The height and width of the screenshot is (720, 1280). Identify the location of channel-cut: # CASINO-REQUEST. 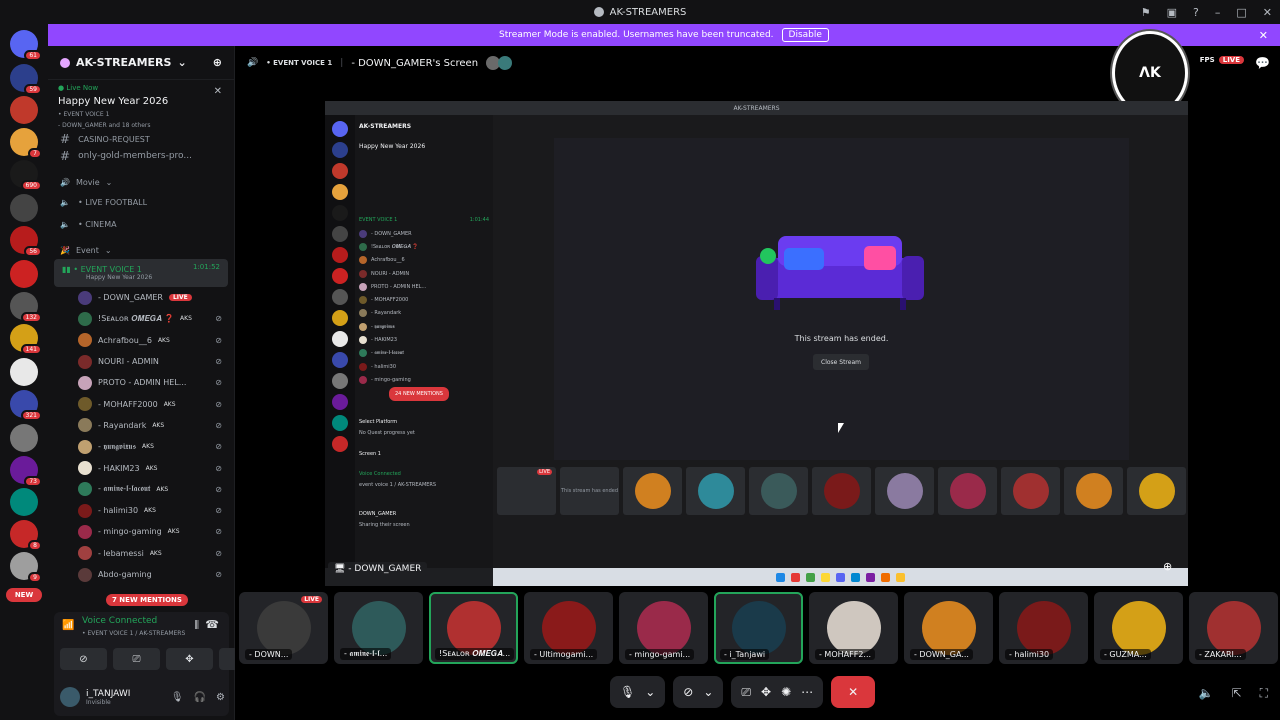
(141, 139).